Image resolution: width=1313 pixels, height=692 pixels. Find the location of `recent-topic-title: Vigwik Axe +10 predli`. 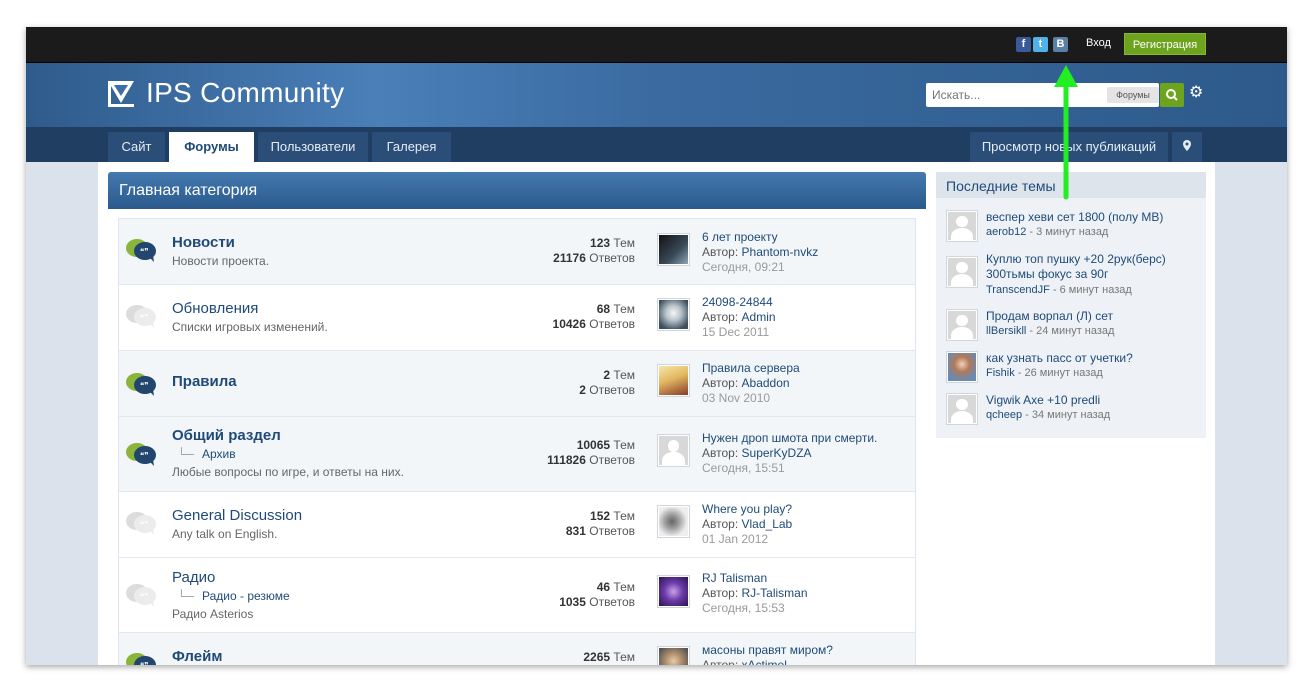

recent-topic-title: Vigwik Axe +10 predli is located at coordinates (1093, 400).